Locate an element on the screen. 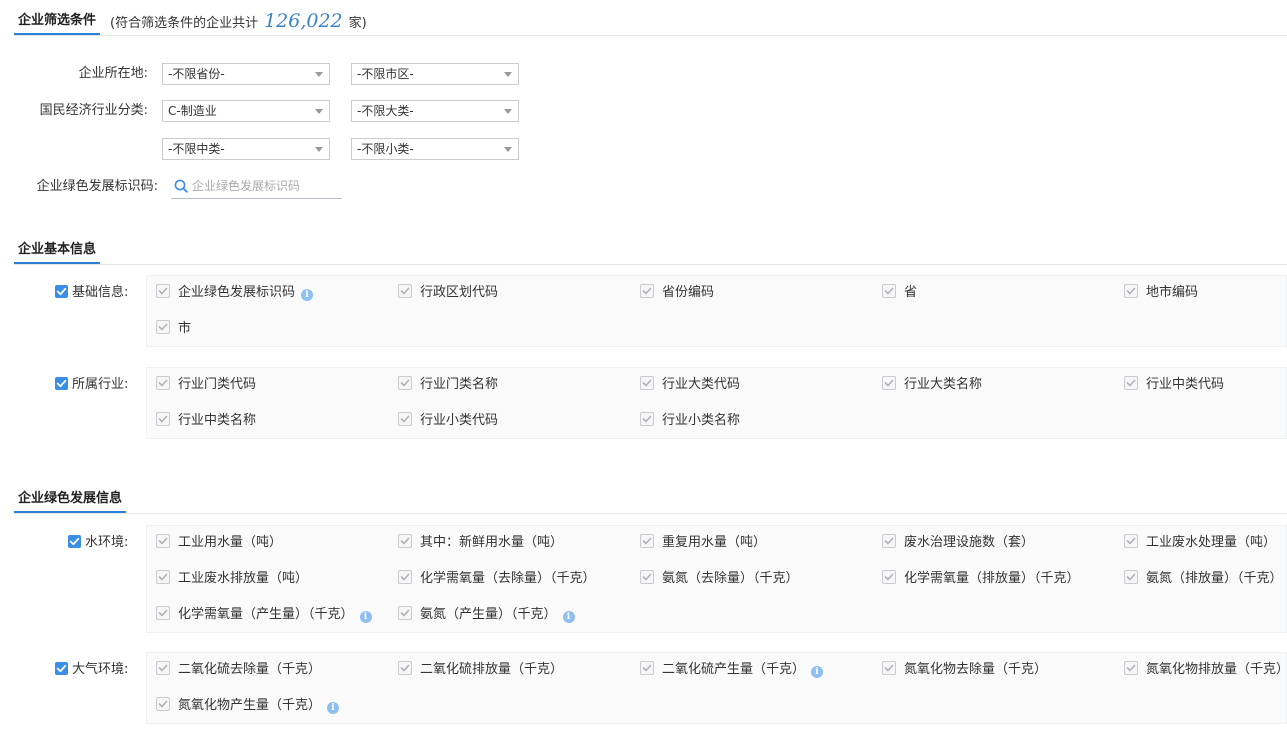 The height and width of the screenshot is (729, 1287). province-select-value: -不限省份- is located at coordinates (196, 74).